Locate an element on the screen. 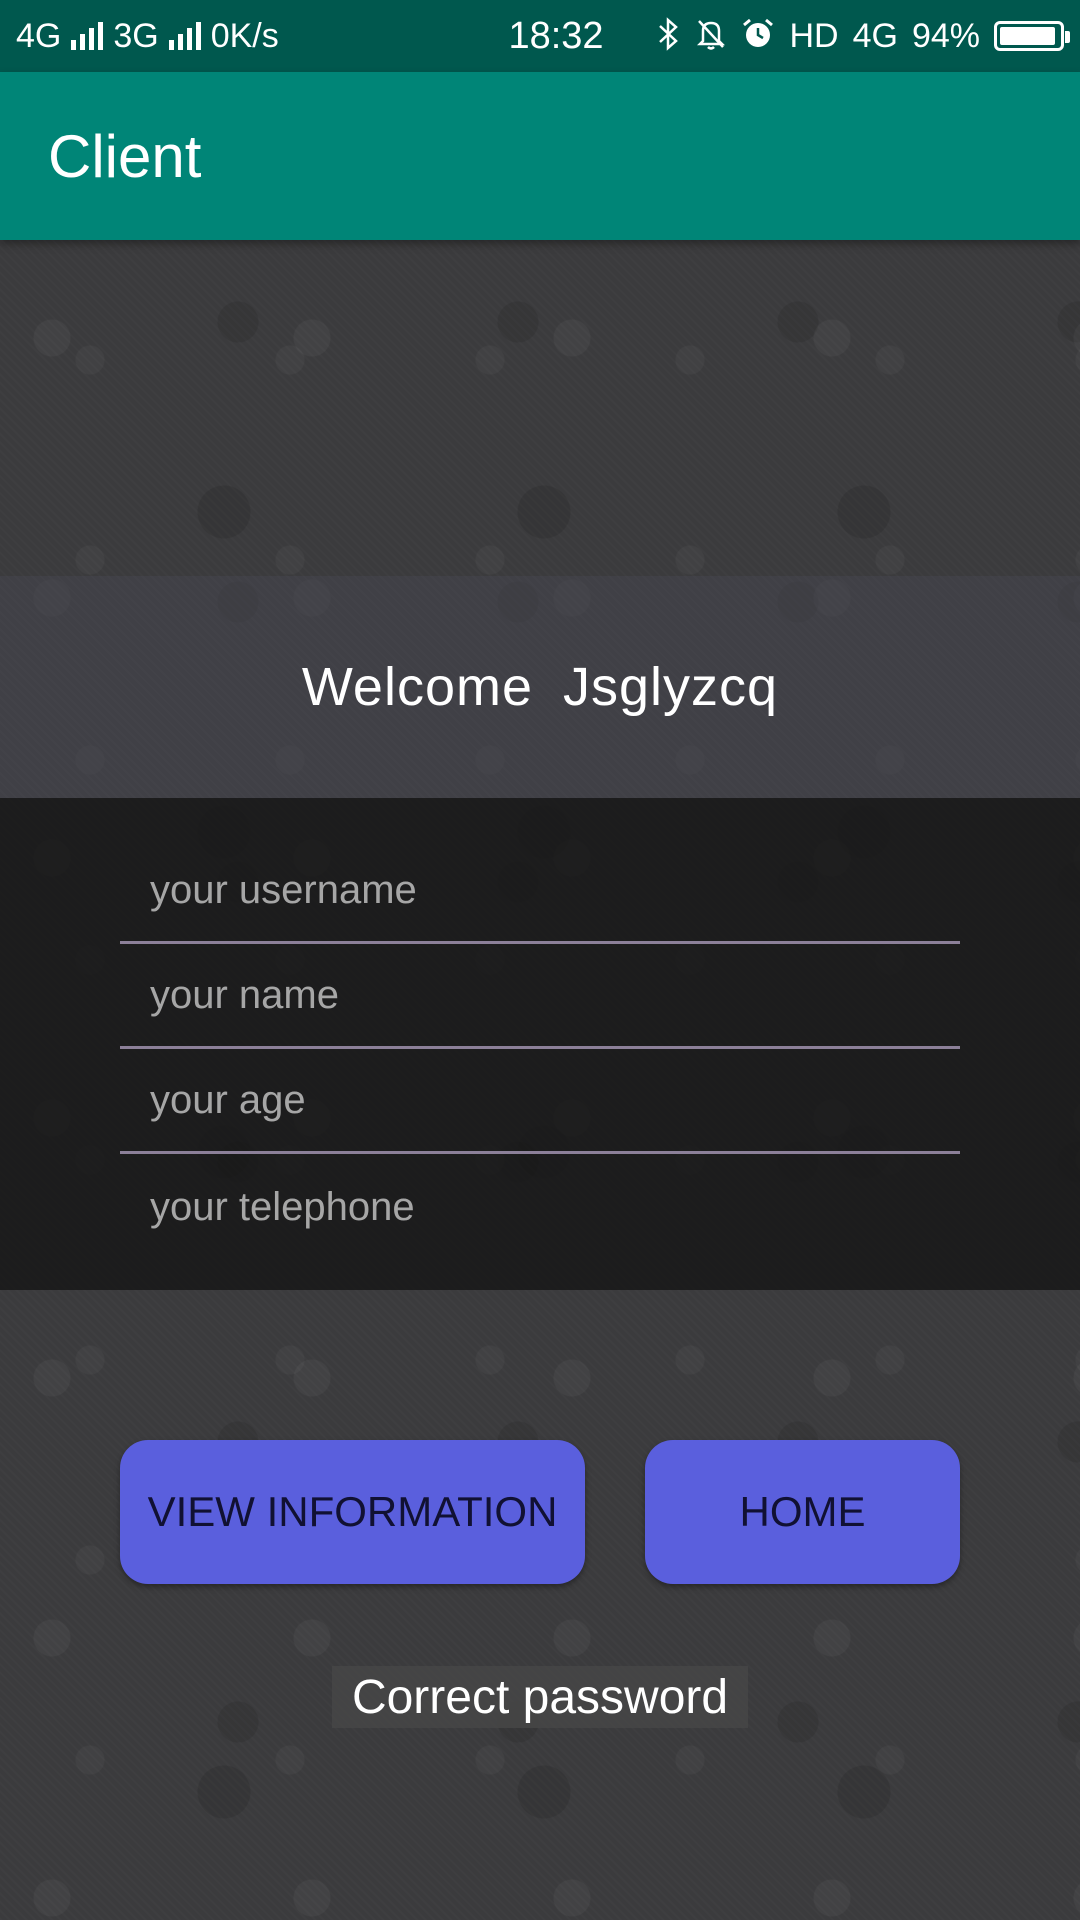  app-title: Client is located at coordinates (125, 156).